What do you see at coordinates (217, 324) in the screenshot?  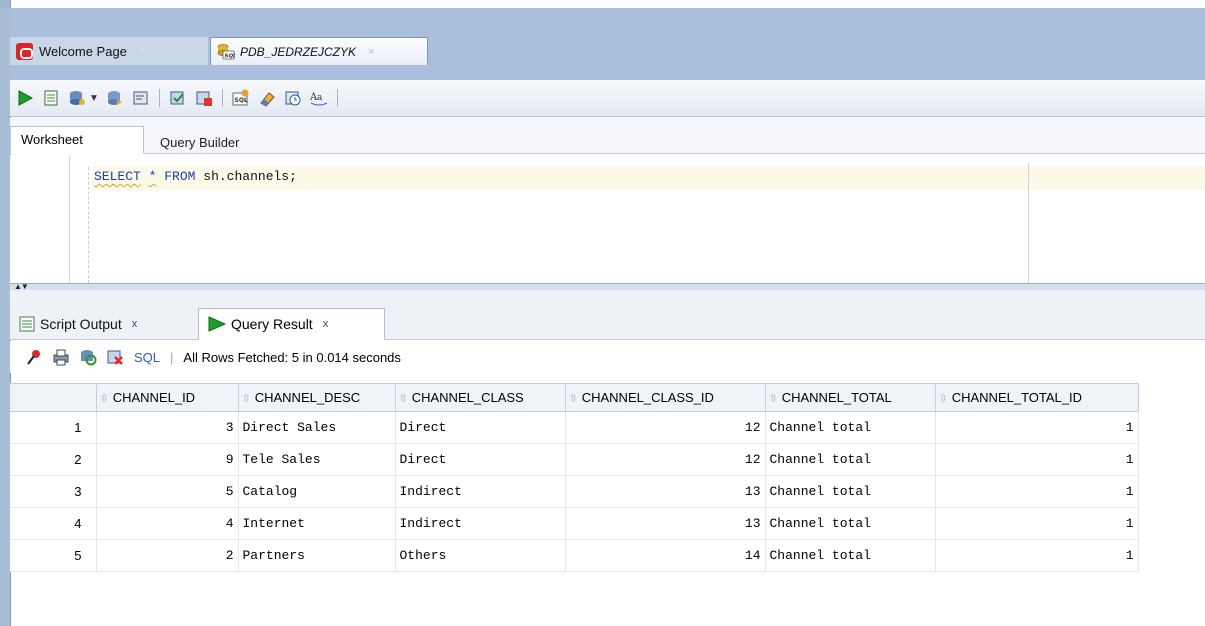 I see `play-icon` at bounding box center [217, 324].